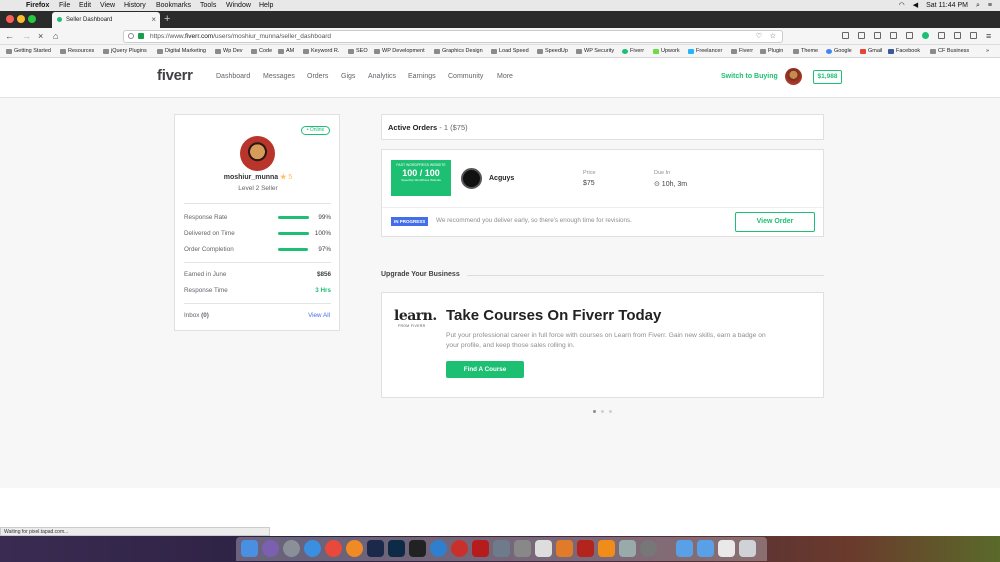 This screenshot has width=1000, height=562. What do you see at coordinates (827, 77) in the screenshot?
I see `balance-badge: $1,988` at bounding box center [827, 77].